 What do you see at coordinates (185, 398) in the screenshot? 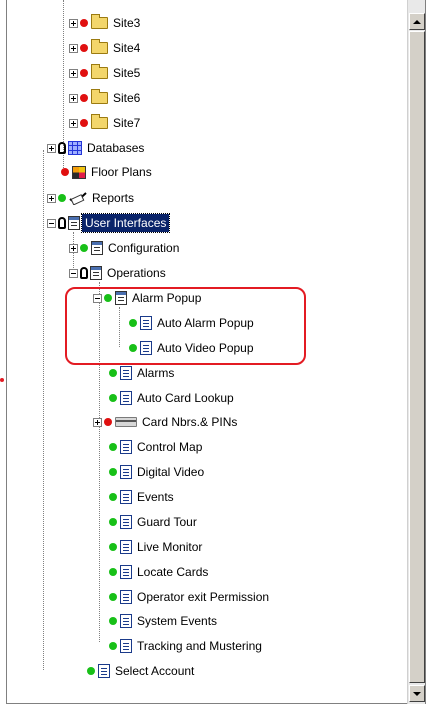
I see `tree-item-label: Auto Card Lookup` at bounding box center [185, 398].